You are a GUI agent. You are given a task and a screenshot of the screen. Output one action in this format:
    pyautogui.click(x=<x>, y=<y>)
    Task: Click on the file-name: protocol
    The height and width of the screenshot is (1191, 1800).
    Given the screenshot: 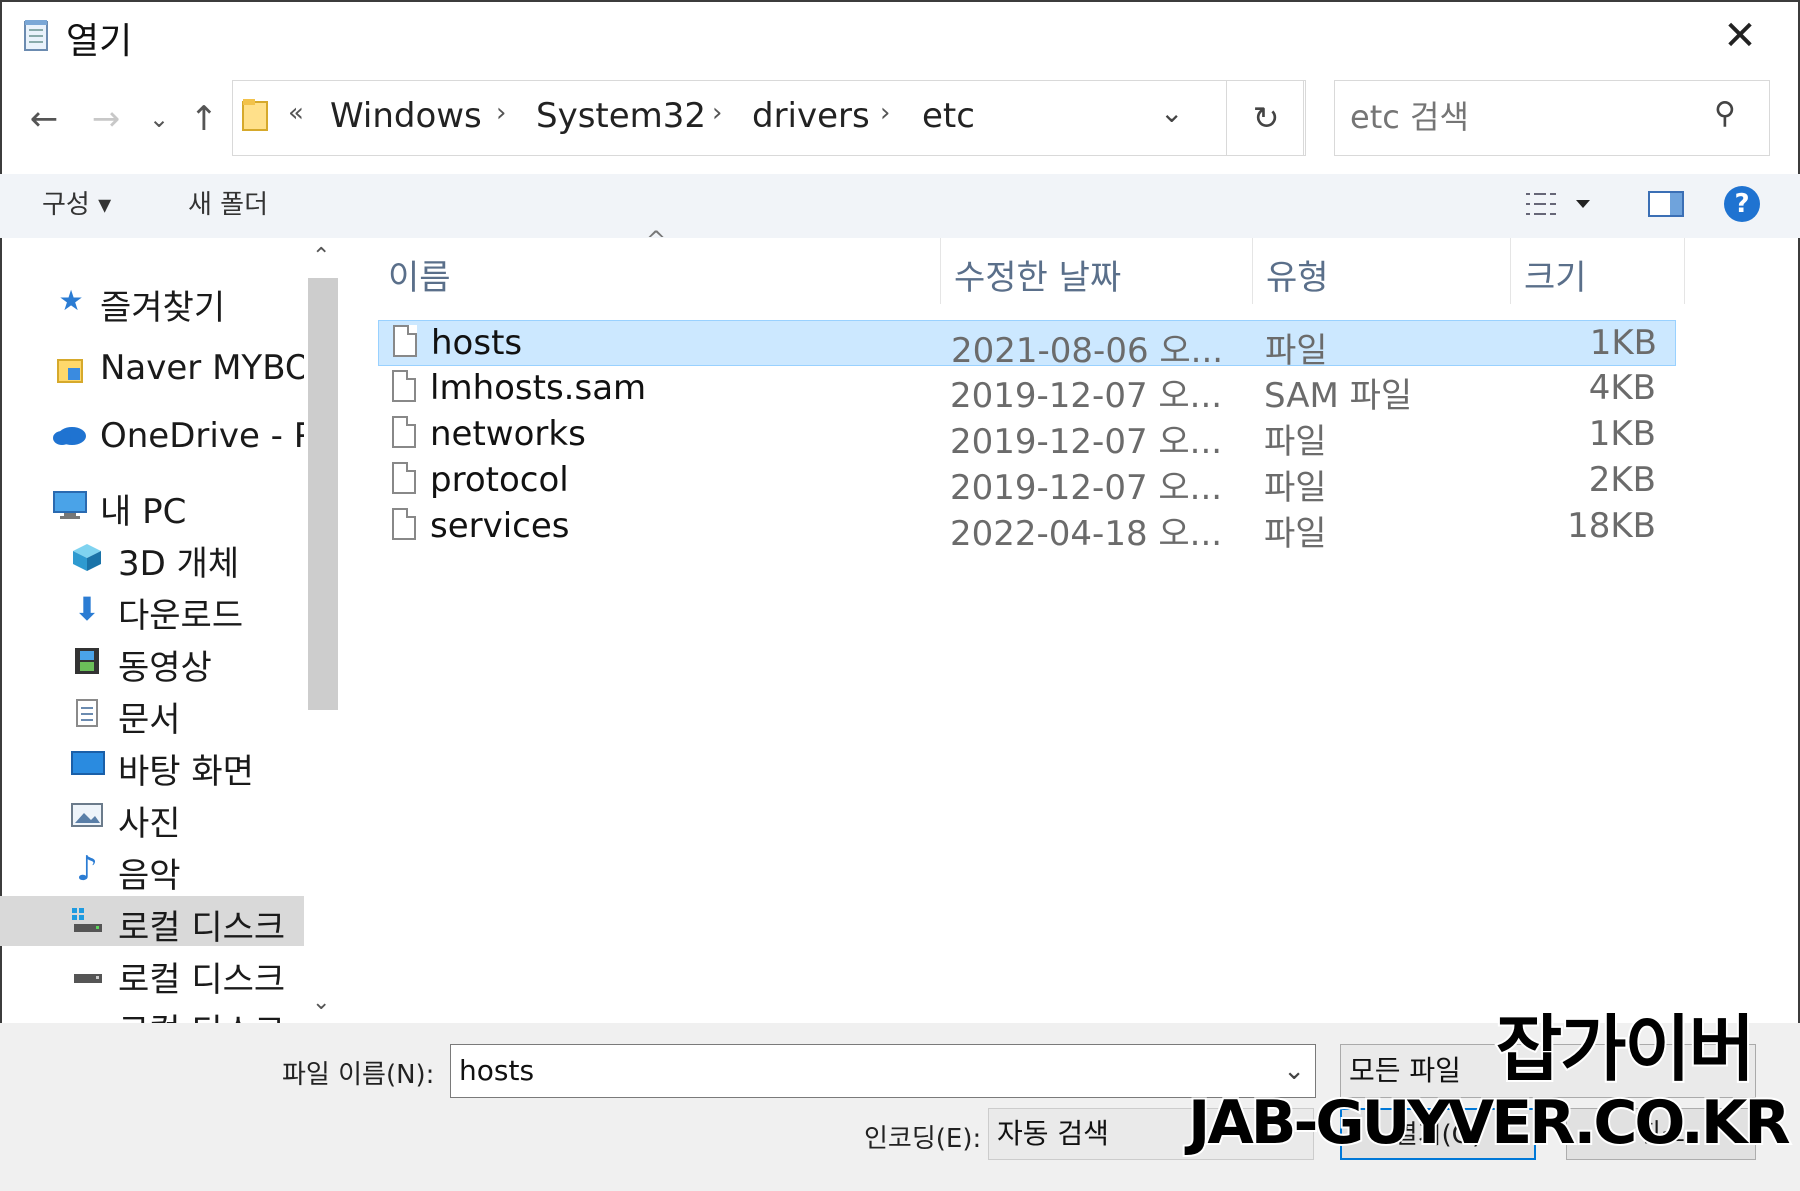 What is the action you would take?
    pyautogui.click(x=499, y=480)
    